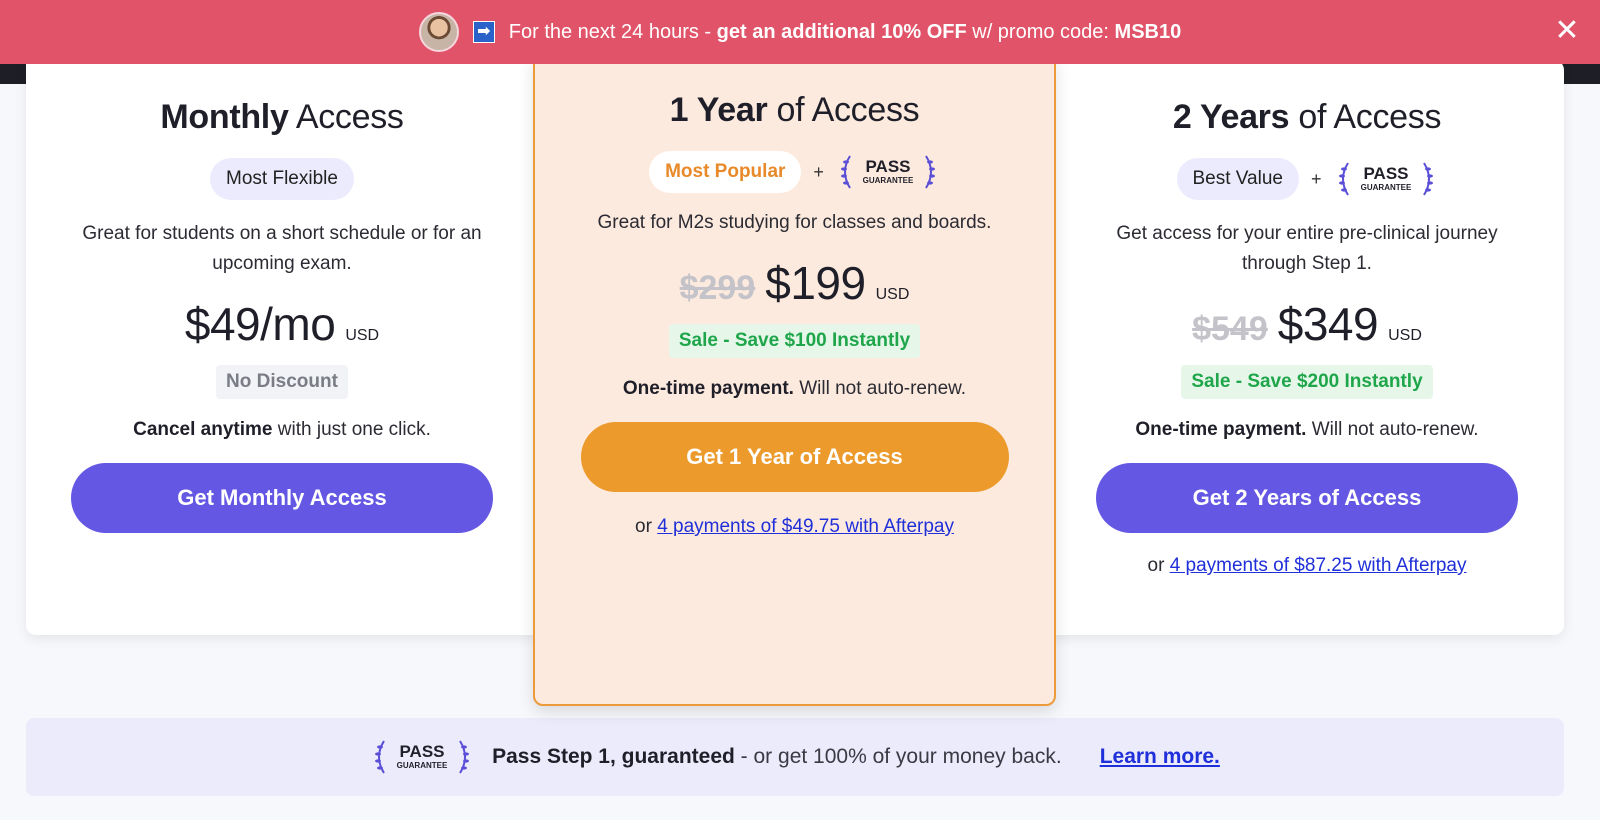 This screenshot has height=820, width=1600. I want to click on discount-tag: No Discount, so click(282, 382).